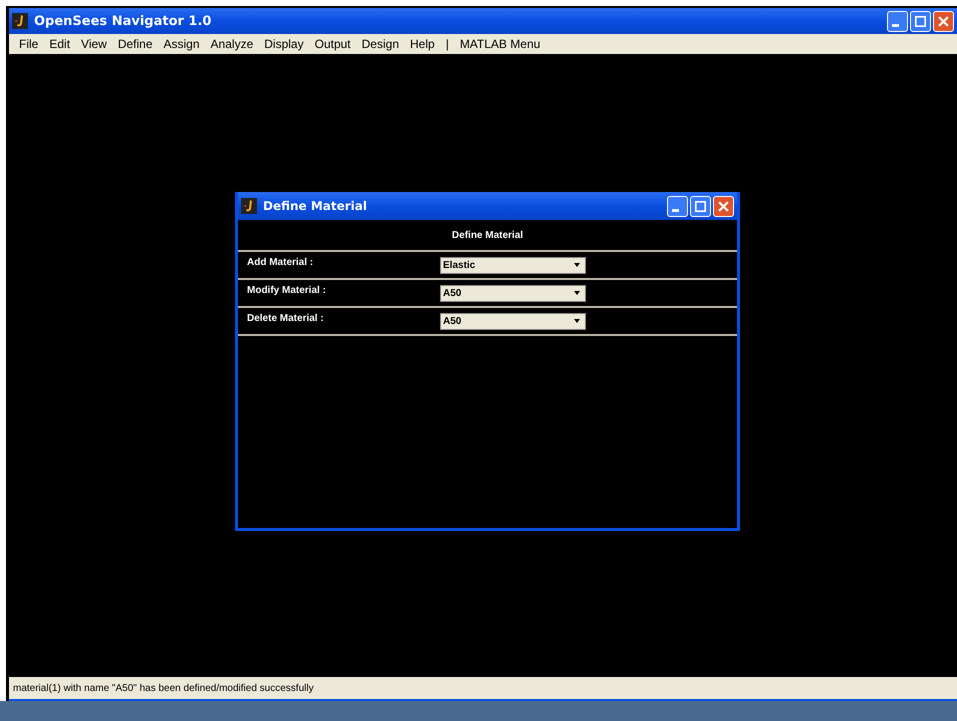  What do you see at coordinates (163, 688) in the screenshot?
I see `status-text: material(1) with name "A50" has been defined/modified successfully` at bounding box center [163, 688].